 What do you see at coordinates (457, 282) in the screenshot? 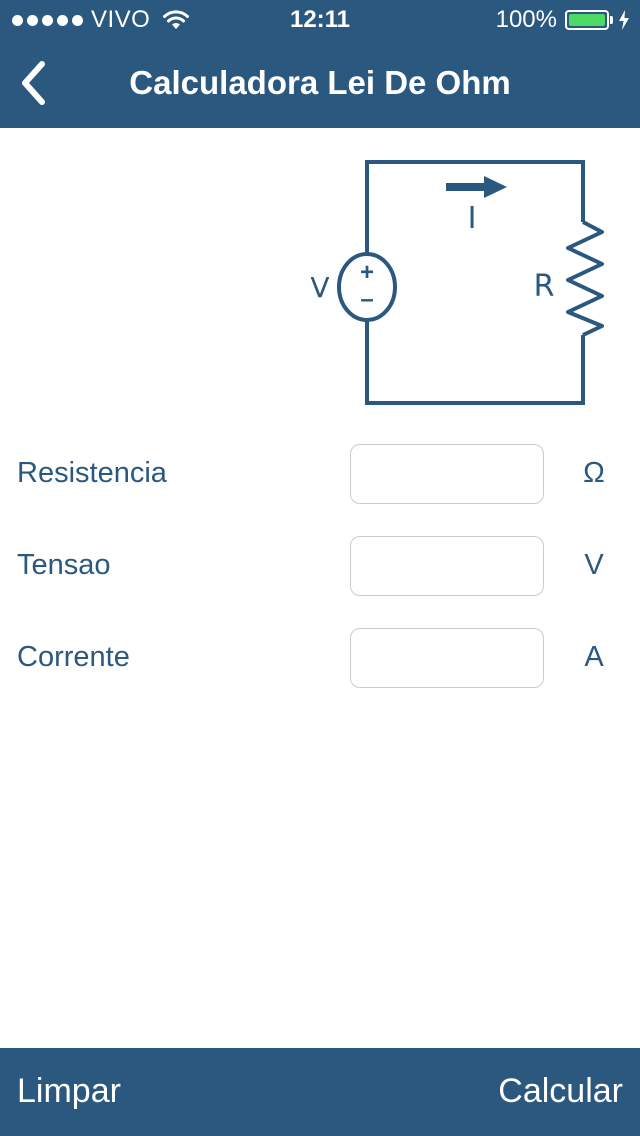
I see `circuit-diagram: + – V I R` at bounding box center [457, 282].